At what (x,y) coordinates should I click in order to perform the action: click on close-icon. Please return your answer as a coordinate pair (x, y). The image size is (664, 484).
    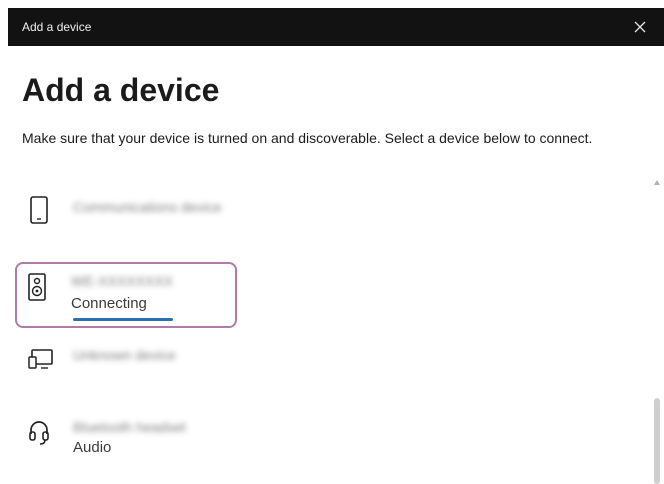
    Looking at the image, I should click on (640, 27).